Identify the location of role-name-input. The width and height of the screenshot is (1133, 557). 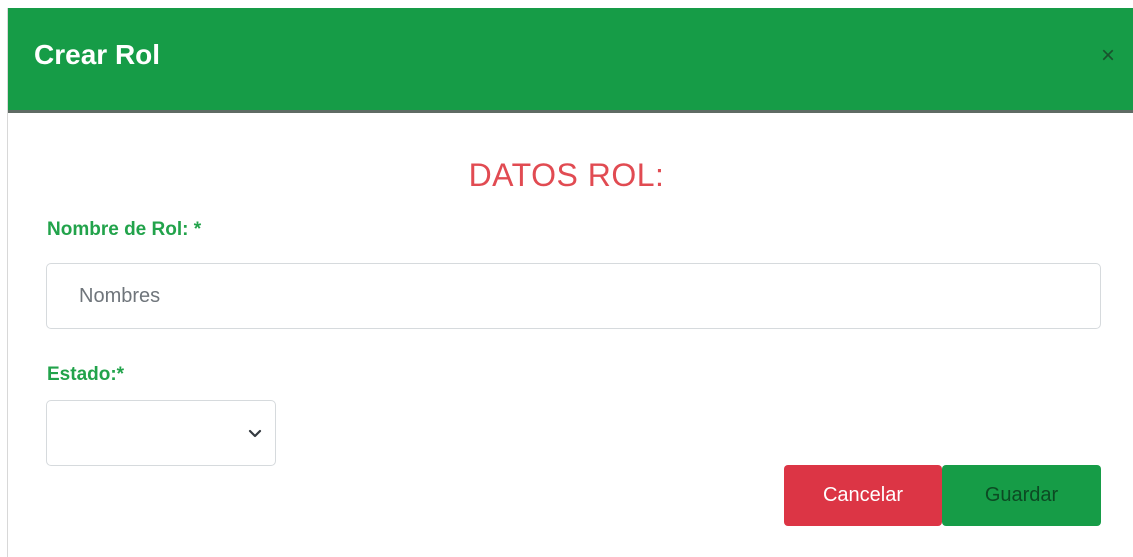
(573, 296).